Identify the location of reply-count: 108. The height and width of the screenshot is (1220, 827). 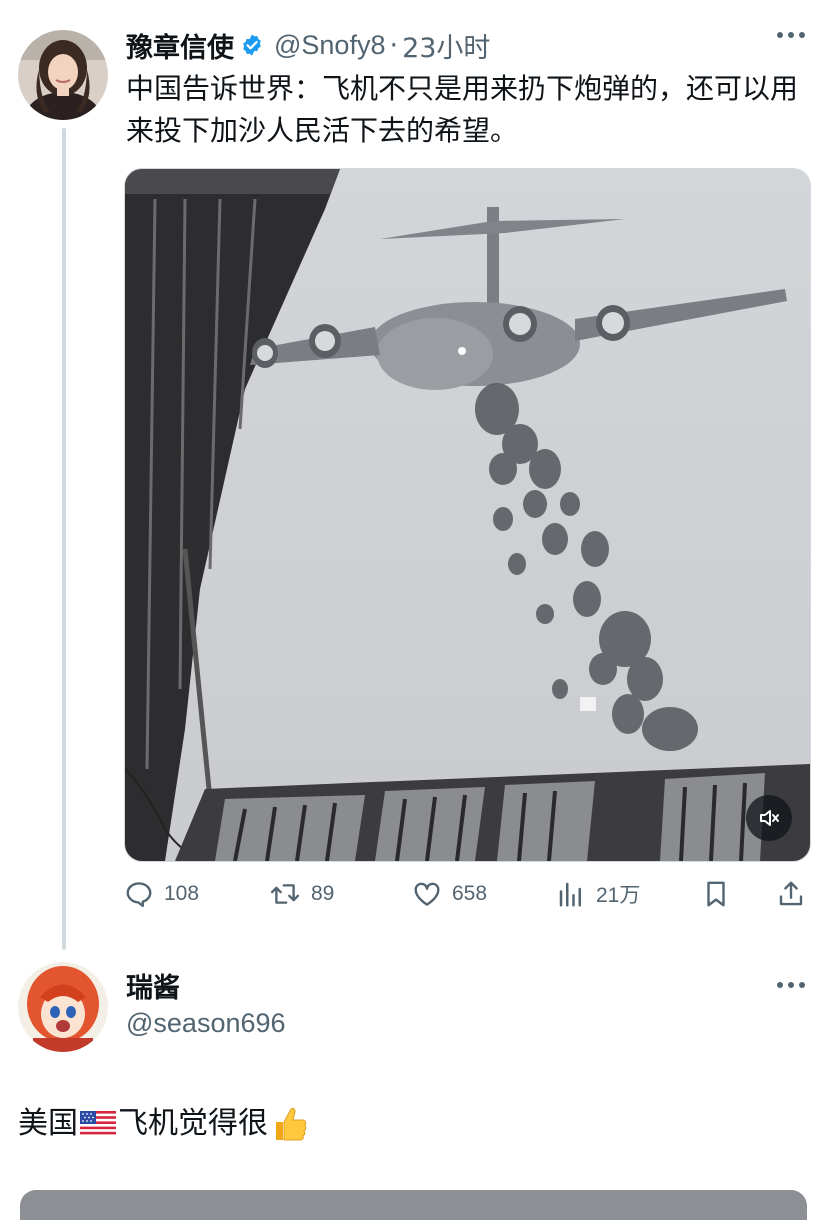
(182, 893).